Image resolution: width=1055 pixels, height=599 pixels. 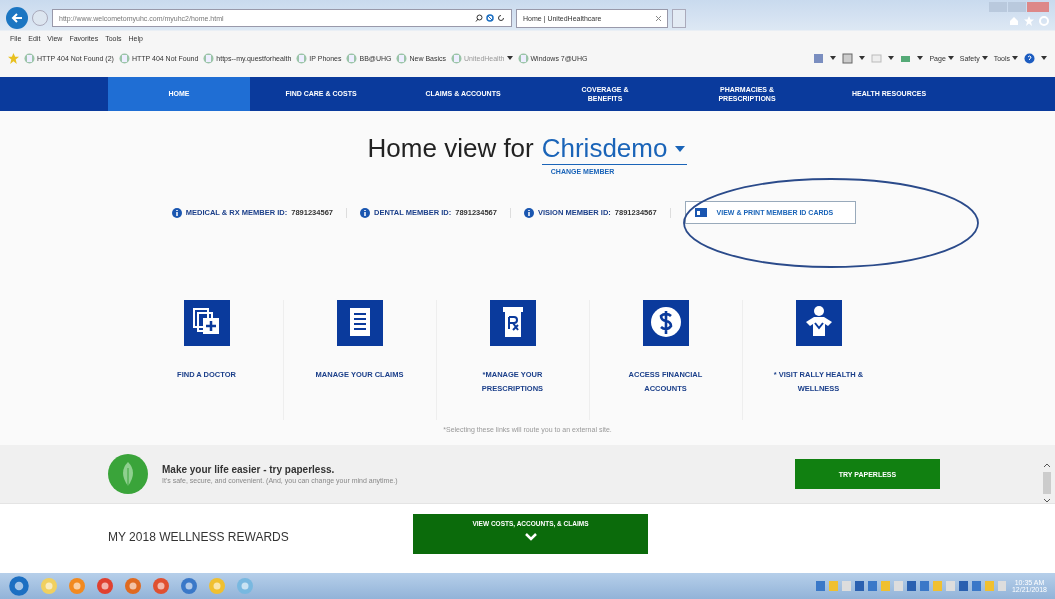 What do you see at coordinates (249, 469) in the screenshot?
I see `paperless-title: Make your life easier - try paperless.` at bounding box center [249, 469].